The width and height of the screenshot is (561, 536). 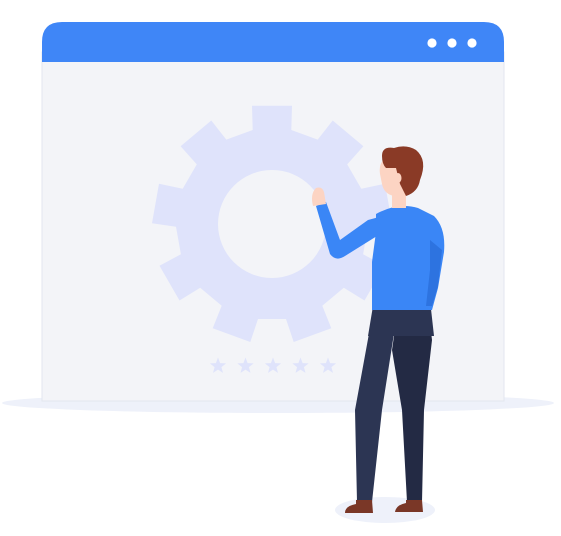 What do you see at coordinates (398, 178) in the screenshot?
I see `ear` at bounding box center [398, 178].